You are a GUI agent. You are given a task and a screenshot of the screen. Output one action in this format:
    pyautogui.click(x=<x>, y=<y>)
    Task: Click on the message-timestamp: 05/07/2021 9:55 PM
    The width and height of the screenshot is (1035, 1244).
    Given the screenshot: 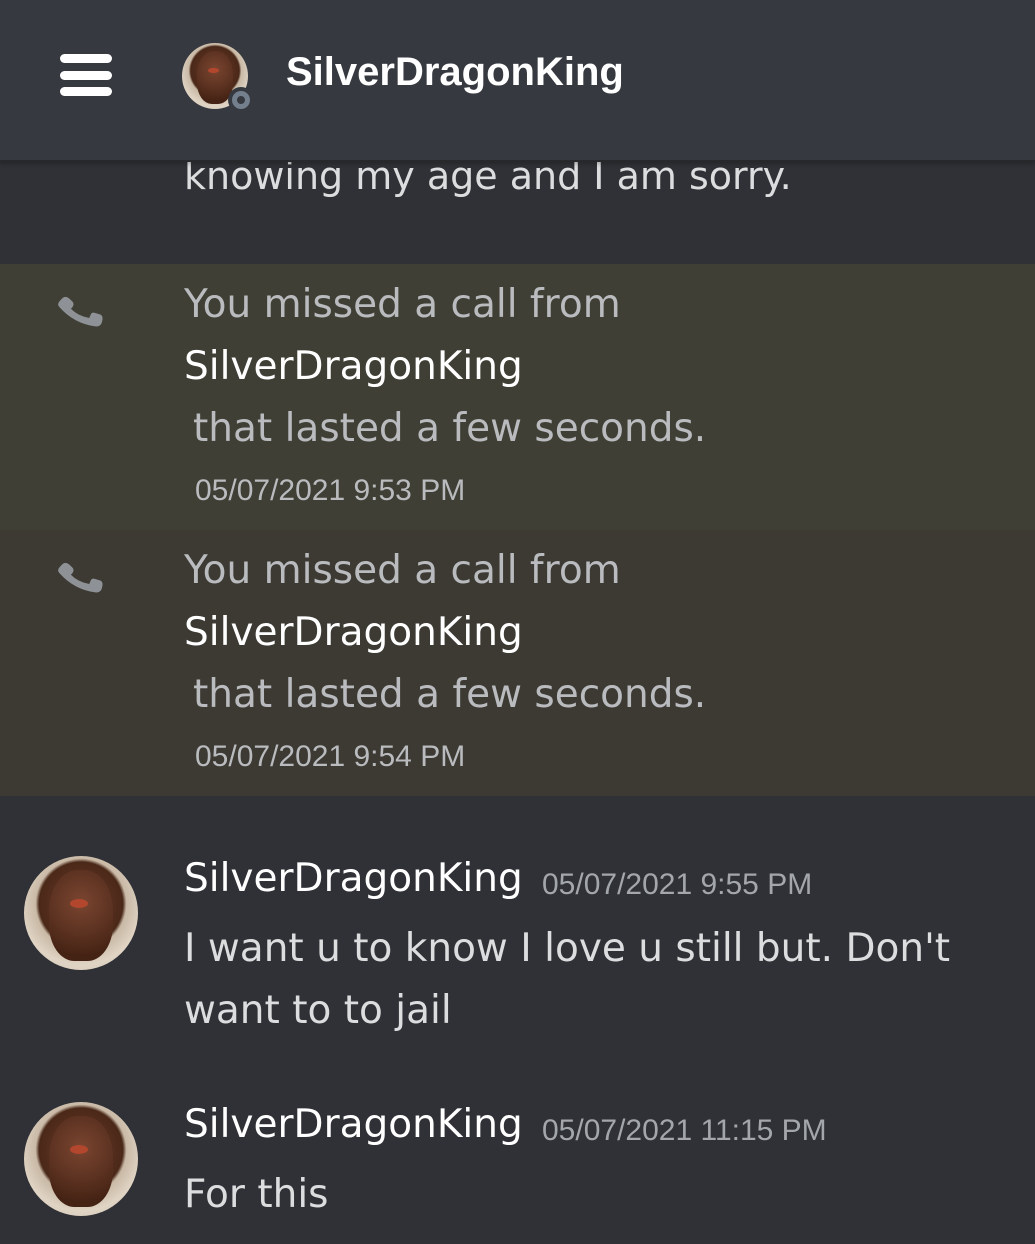 What is the action you would take?
    pyautogui.click(x=677, y=884)
    